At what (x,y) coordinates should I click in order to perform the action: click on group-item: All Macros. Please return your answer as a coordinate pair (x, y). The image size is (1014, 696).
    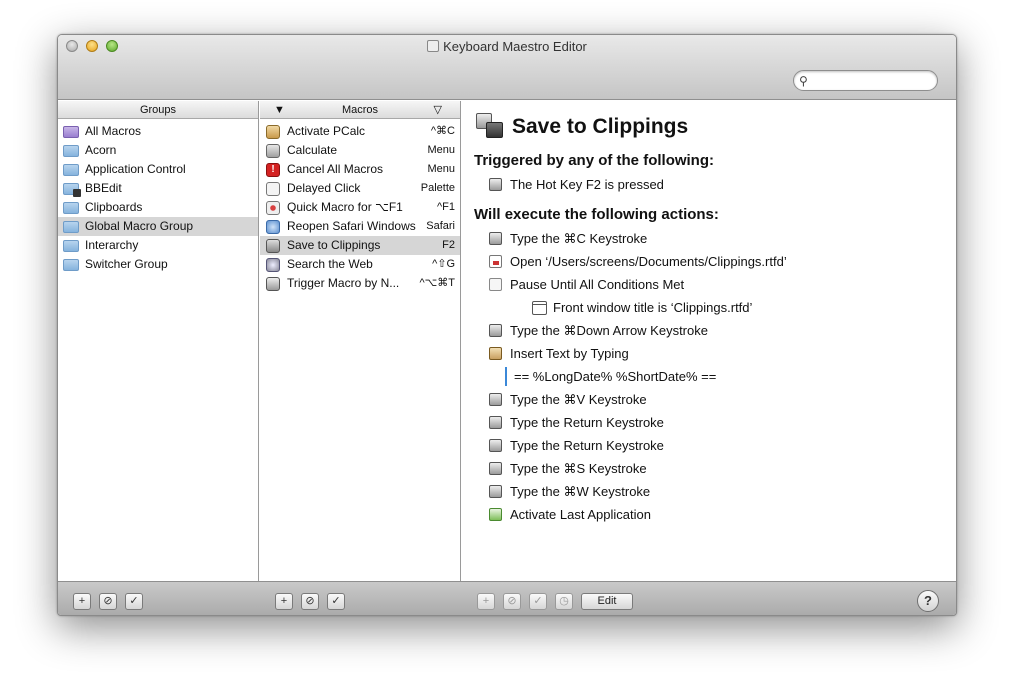
    Looking at the image, I should click on (158, 131).